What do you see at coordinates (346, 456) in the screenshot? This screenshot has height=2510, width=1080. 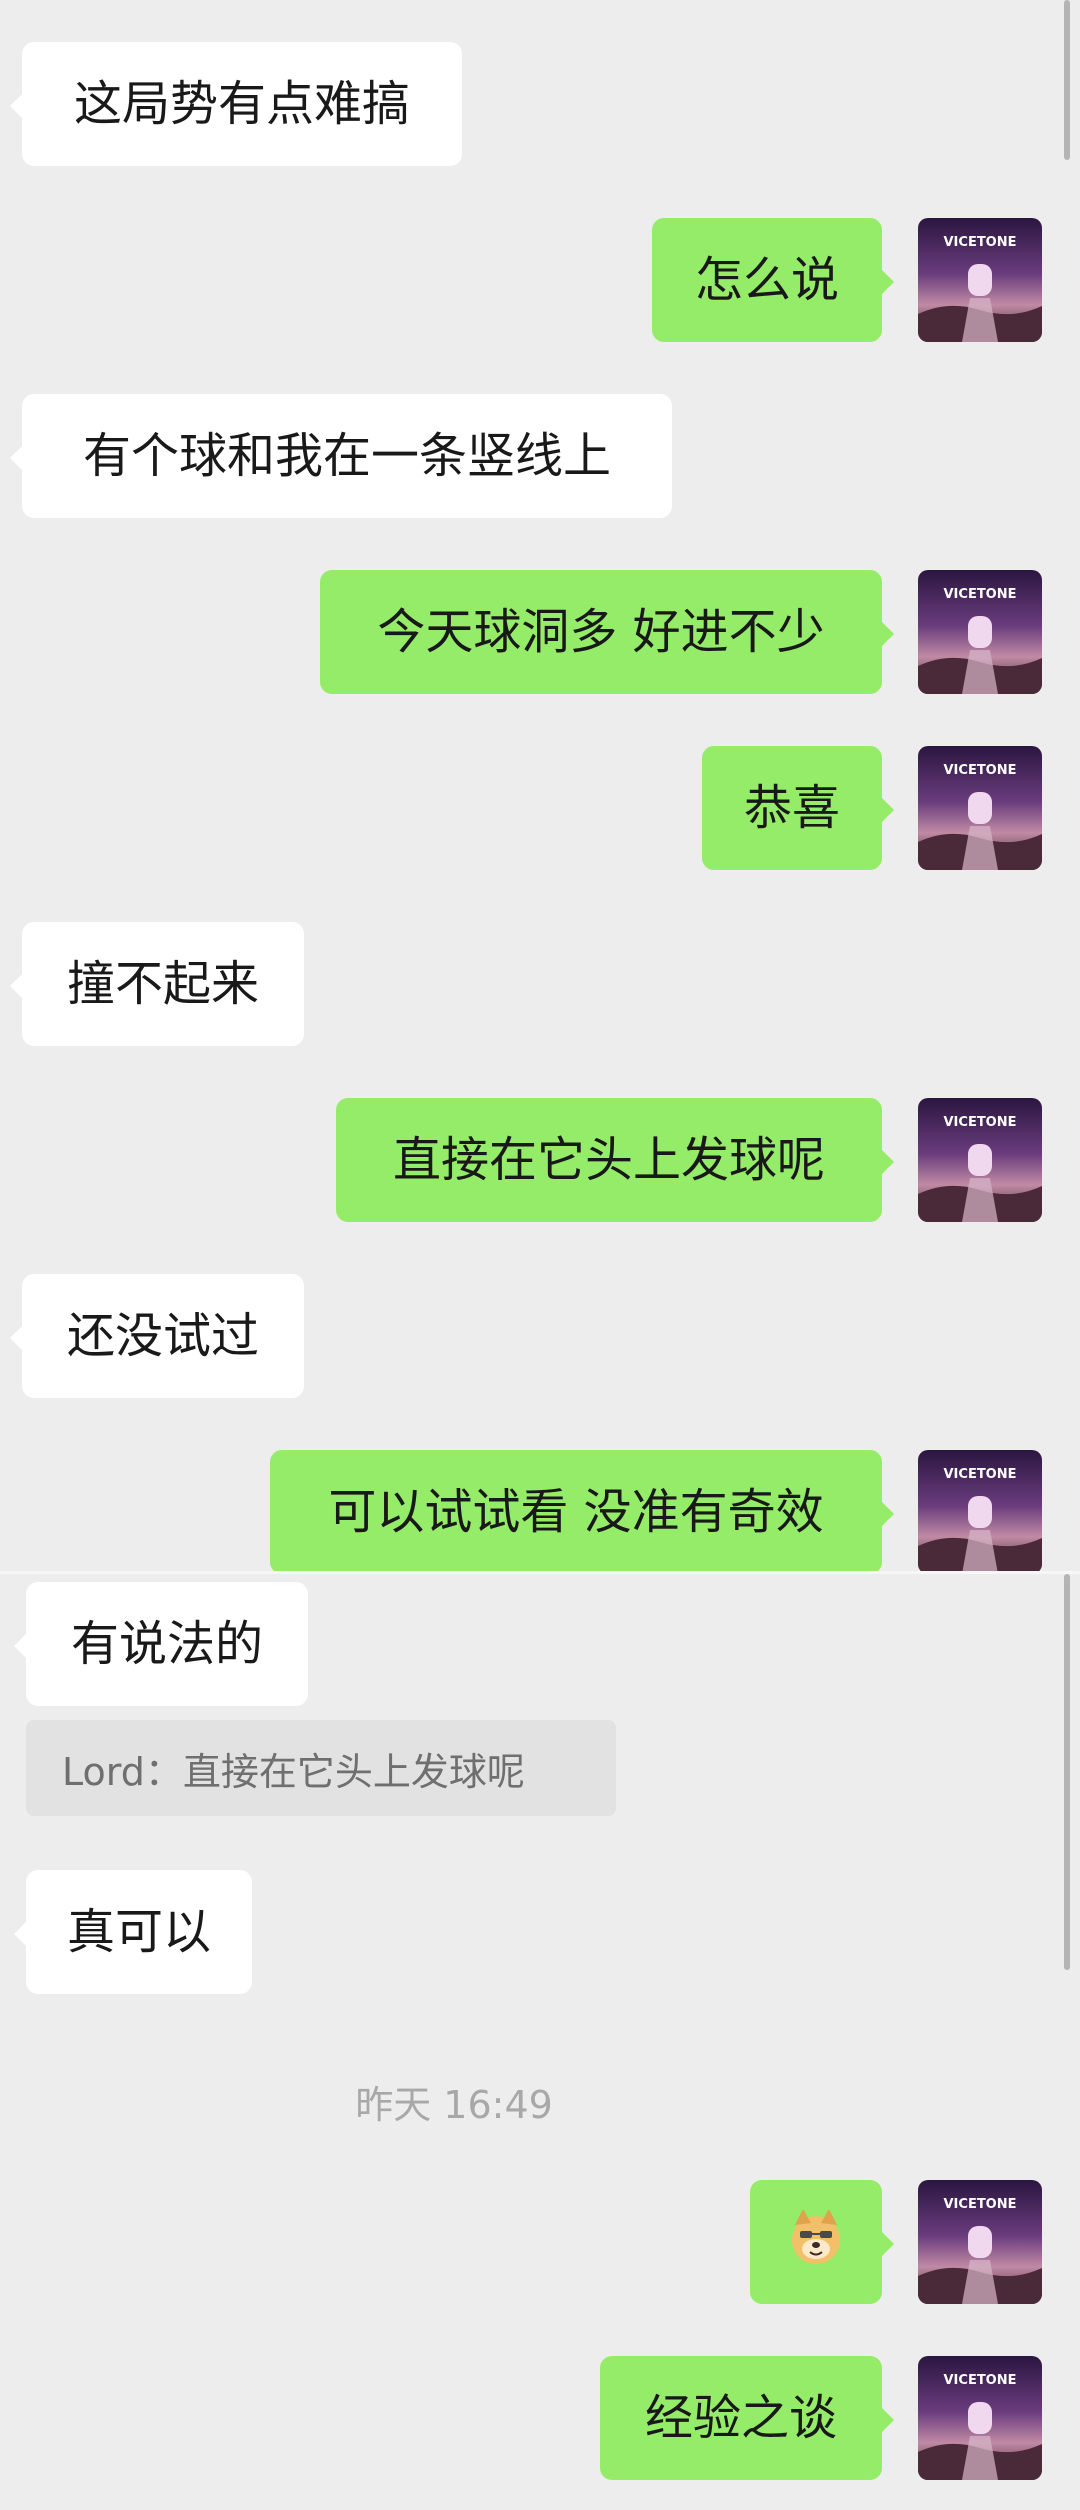 I see `message-text: 有个球和我在一条竖线上` at bounding box center [346, 456].